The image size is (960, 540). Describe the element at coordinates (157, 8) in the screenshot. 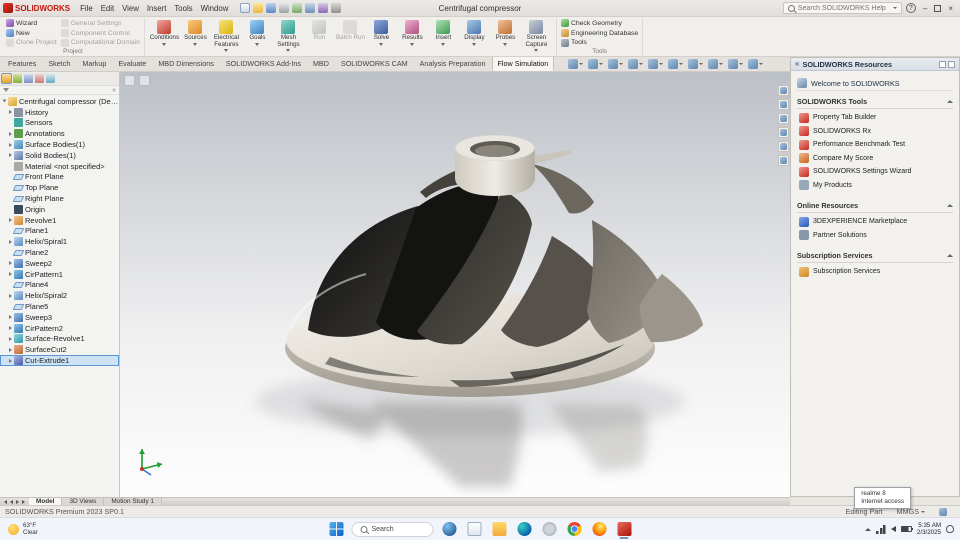

I see `menu-item: Insert` at that location.